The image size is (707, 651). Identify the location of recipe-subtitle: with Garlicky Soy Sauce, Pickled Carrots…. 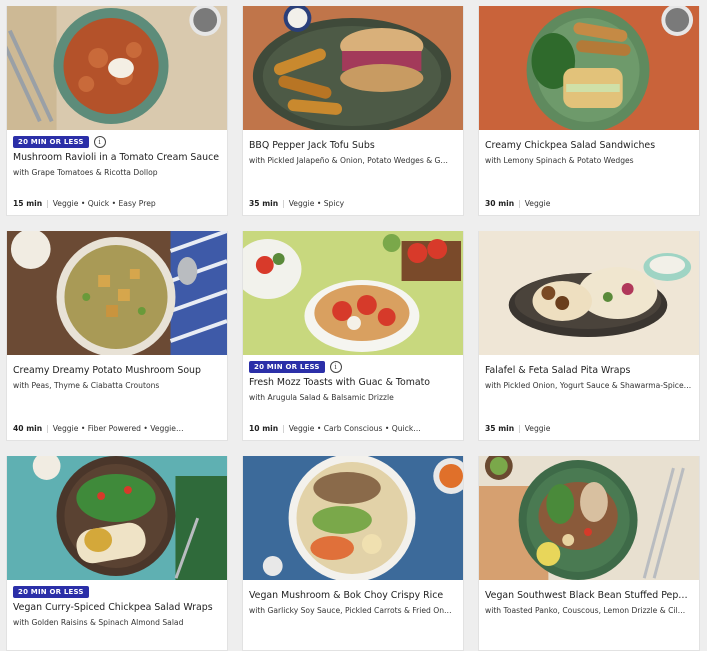
(350, 610).